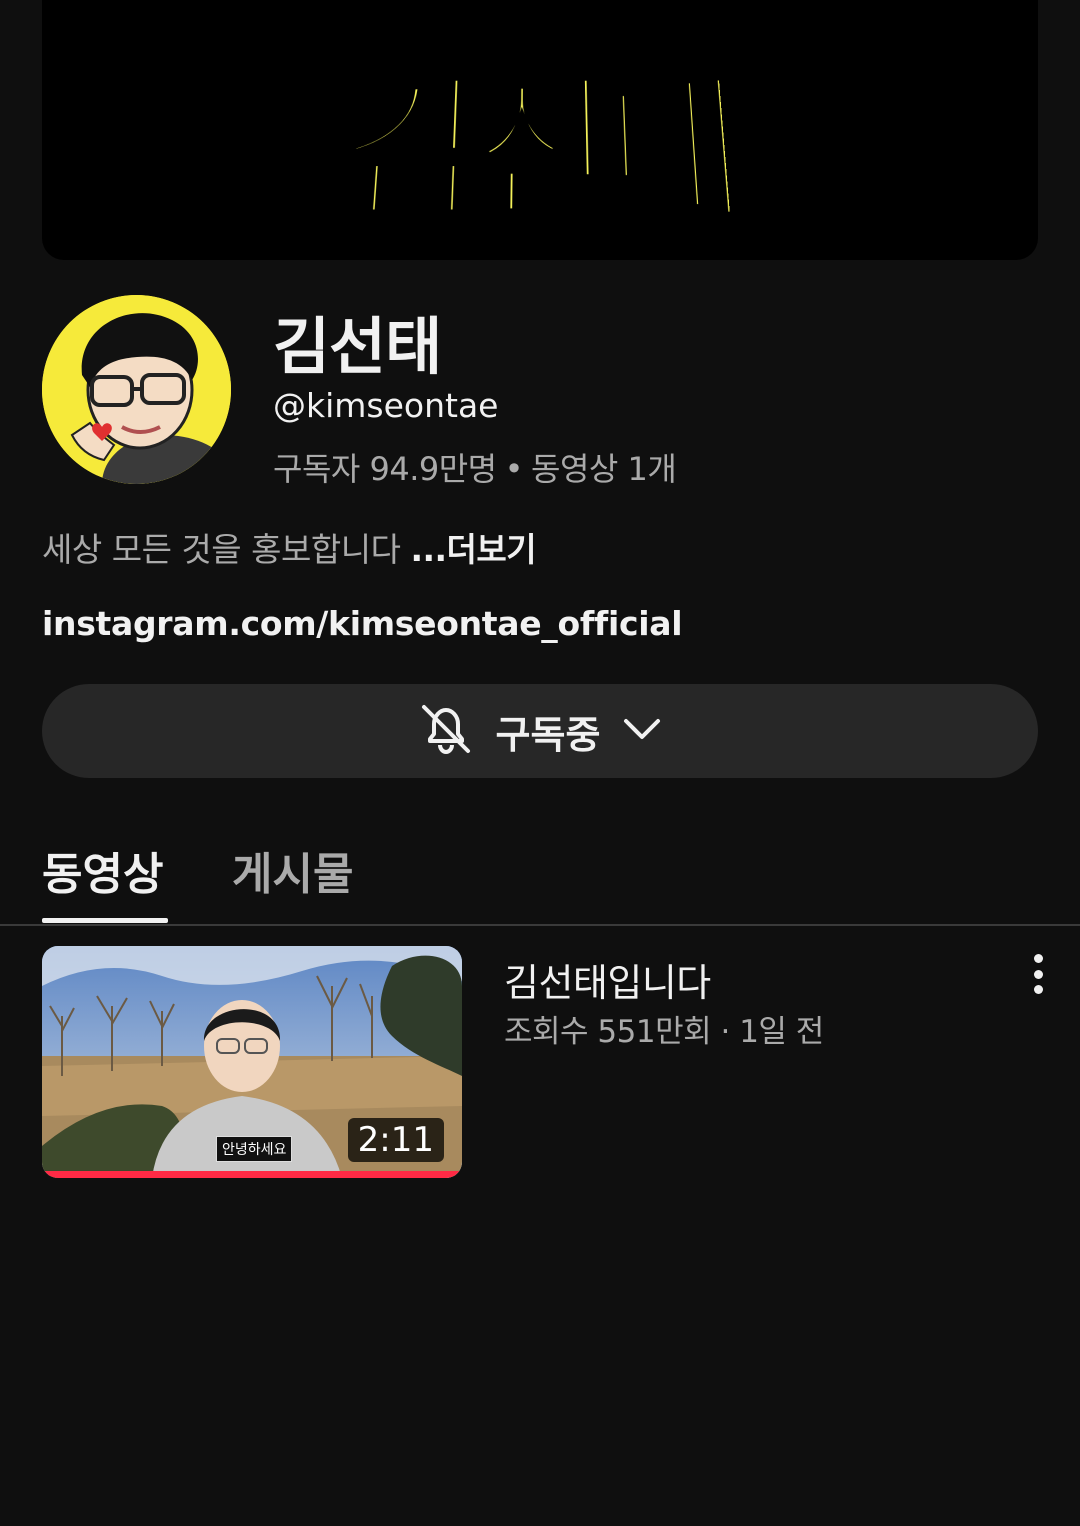  What do you see at coordinates (540, 873) in the screenshot?
I see `channel-tabs: 동영상 게시물` at bounding box center [540, 873].